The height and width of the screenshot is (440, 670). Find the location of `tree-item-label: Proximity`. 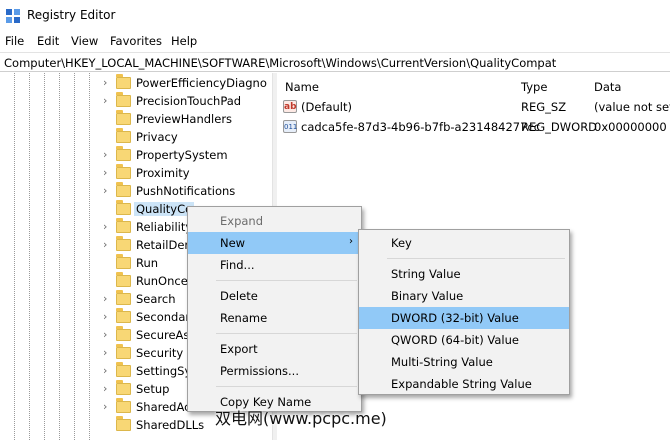

tree-item-label: Proximity is located at coordinates (163, 173).